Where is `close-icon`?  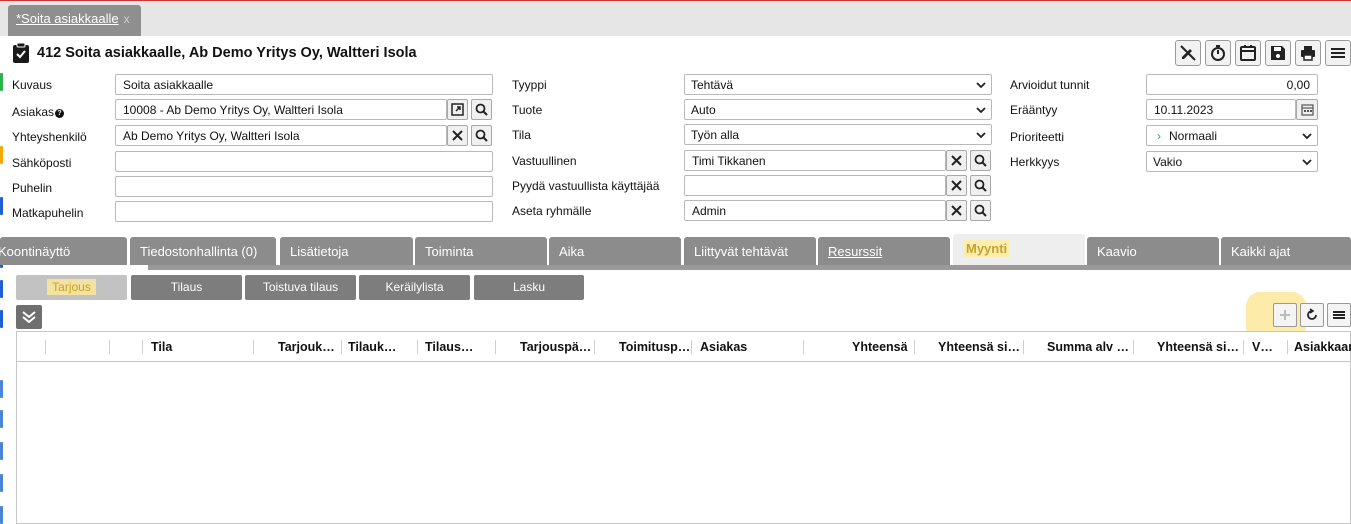
close-icon is located at coordinates (457, 135).